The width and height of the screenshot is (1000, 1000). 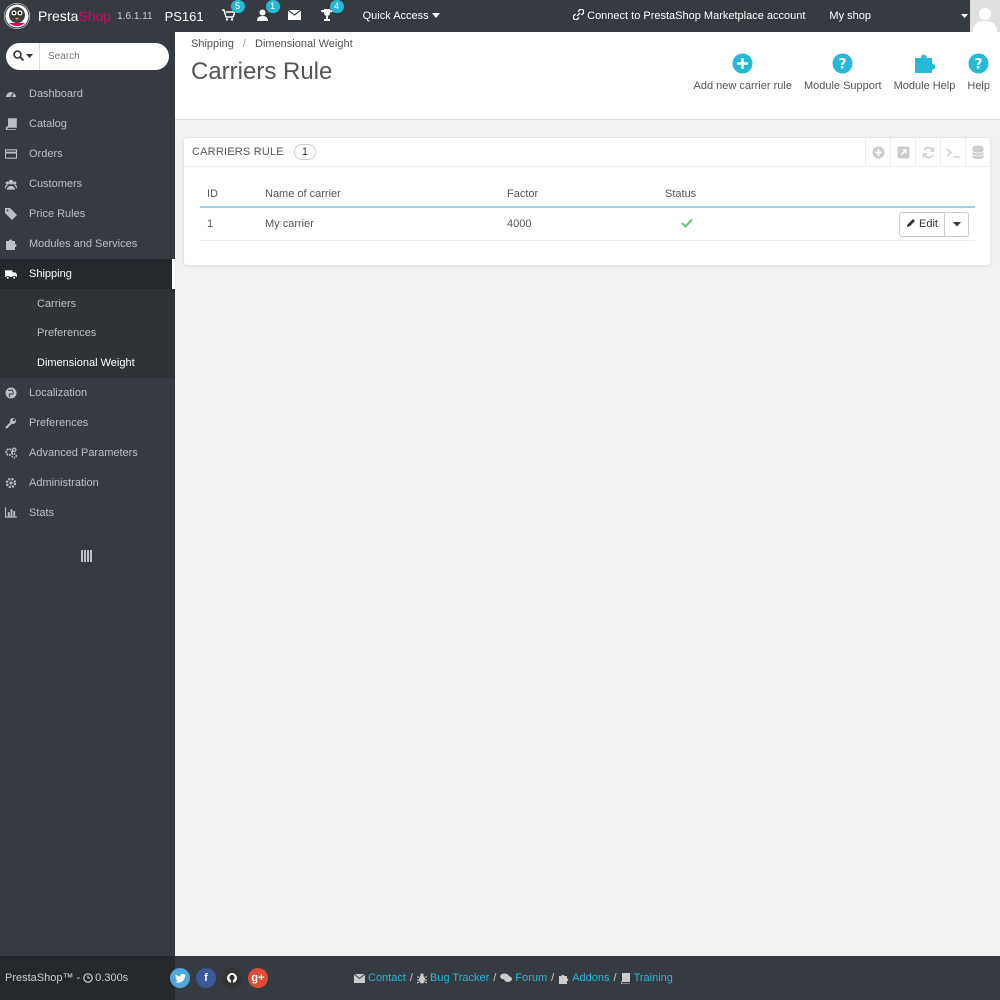 What do you see at coordinates (523, 193) in the screenshot?
I see `column-header-factor: Factor` at bounding box center [523, 193].